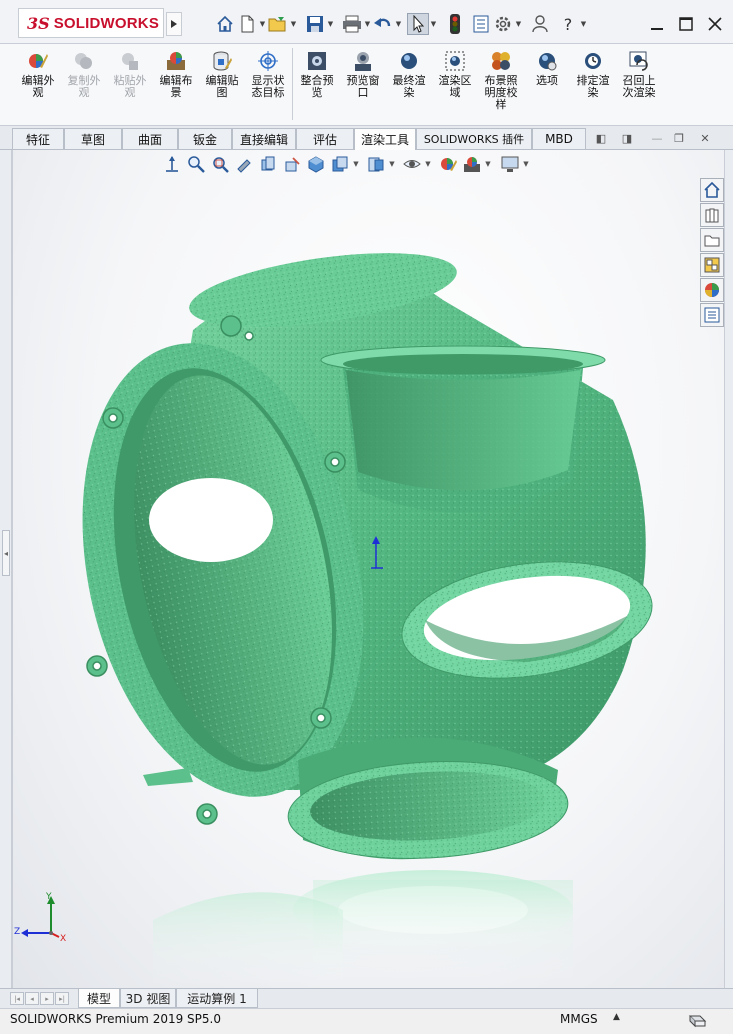 Image resolution: width=733 pixels, height=1034 pixels. Describe the element at coordinates (392, 164) in the screenshot. I see `hide-show-dropdown-icon: ▼` at that location.